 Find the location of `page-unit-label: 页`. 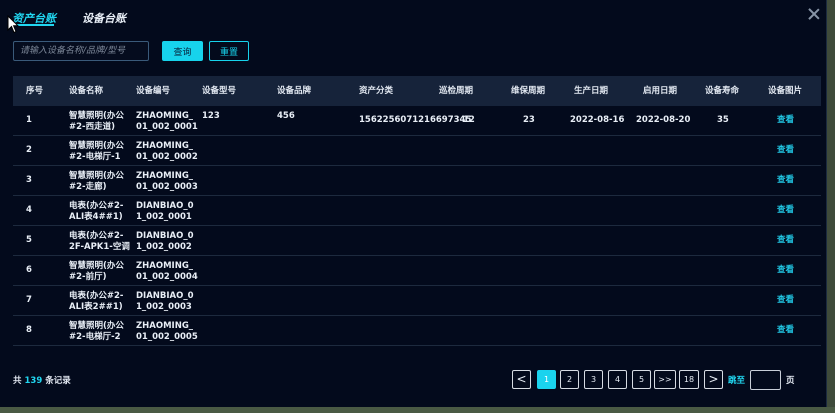

page-unit-label: 页 is located at coordinates (790, 381).